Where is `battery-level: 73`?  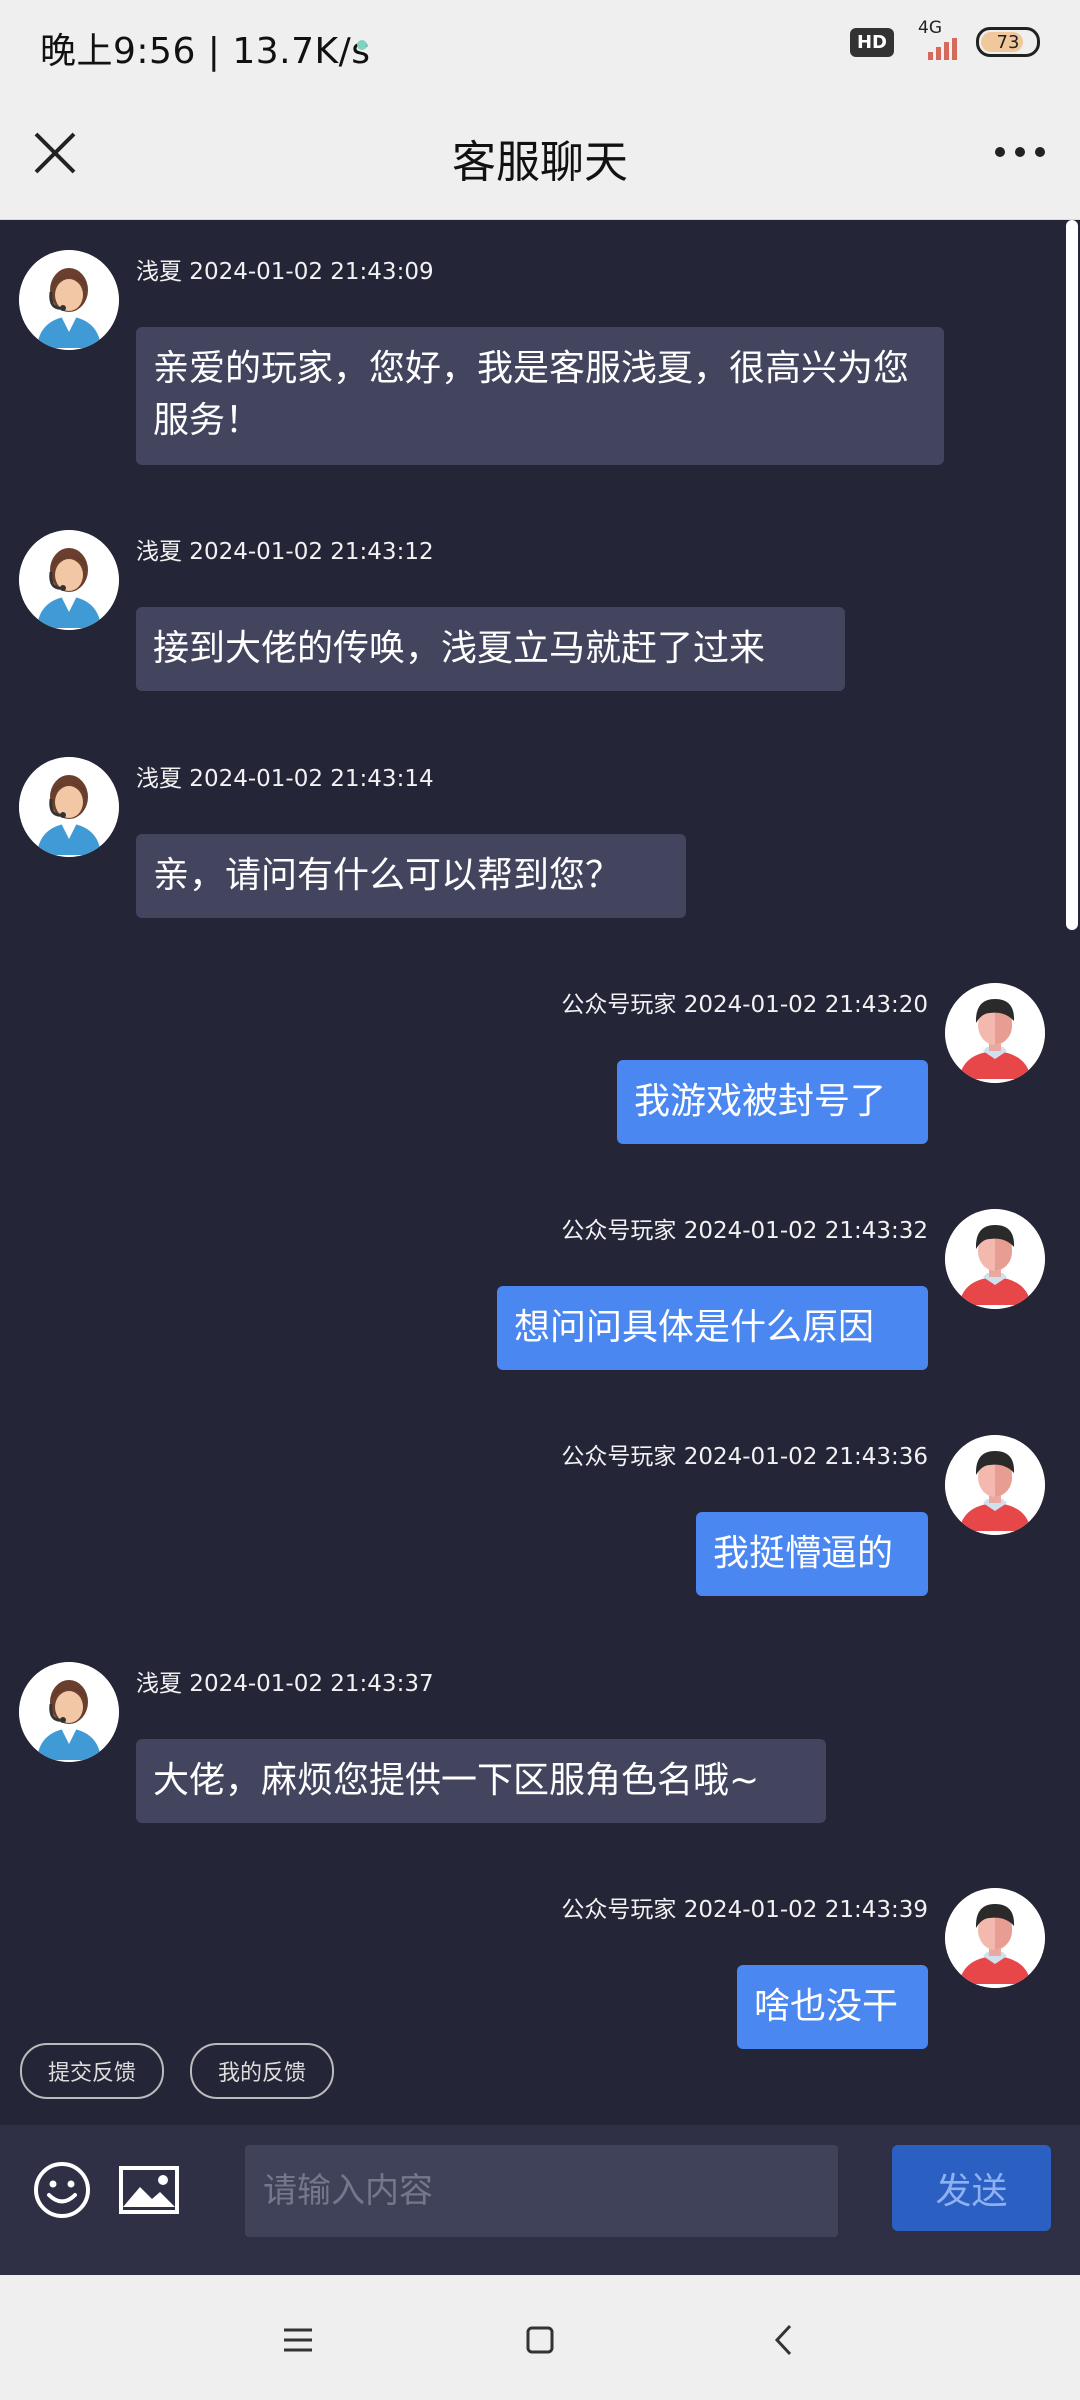 battery-level: 73 is located at coordinates (1008, 42).